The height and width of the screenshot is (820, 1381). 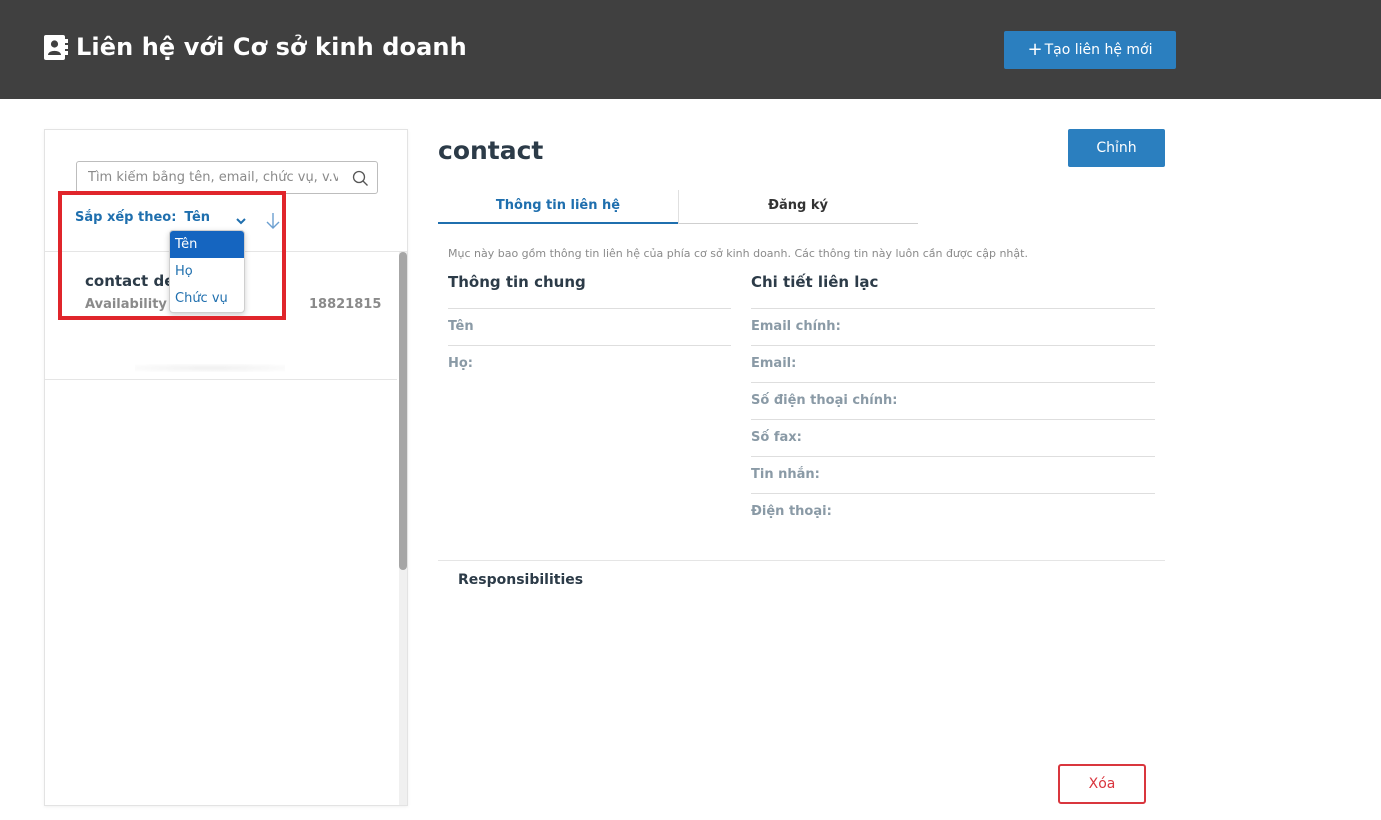 What do you see at coordinates (953, 326) in the screenshot?
I see `field-primary-email: Email chính:` at bounding box center [953, 326].